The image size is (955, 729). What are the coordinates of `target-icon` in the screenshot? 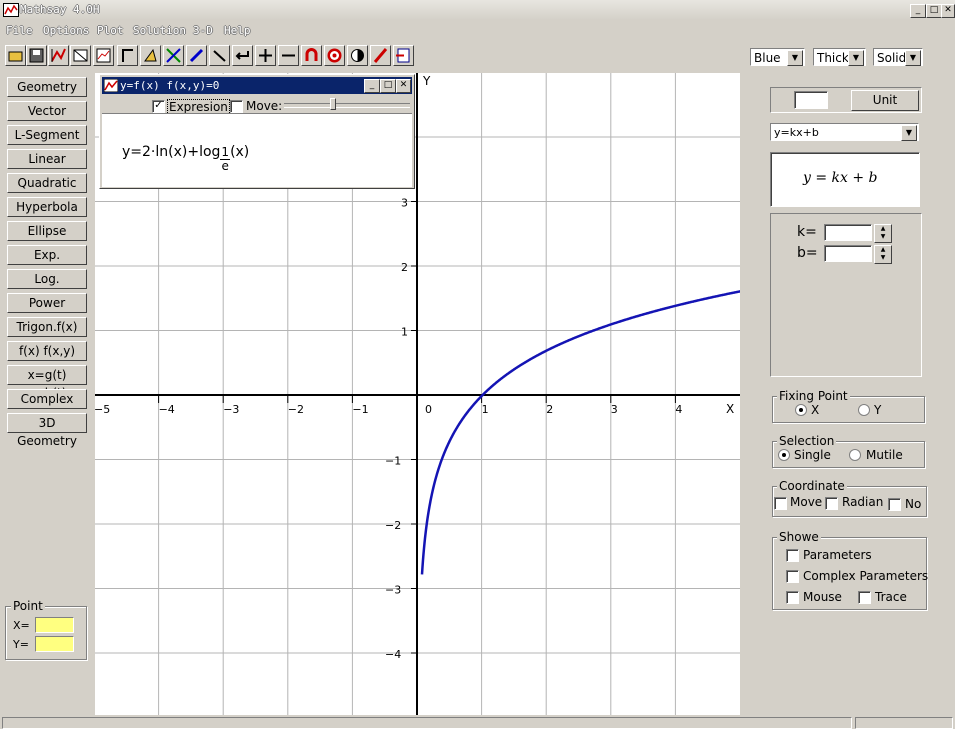 It's located at (334, 55).